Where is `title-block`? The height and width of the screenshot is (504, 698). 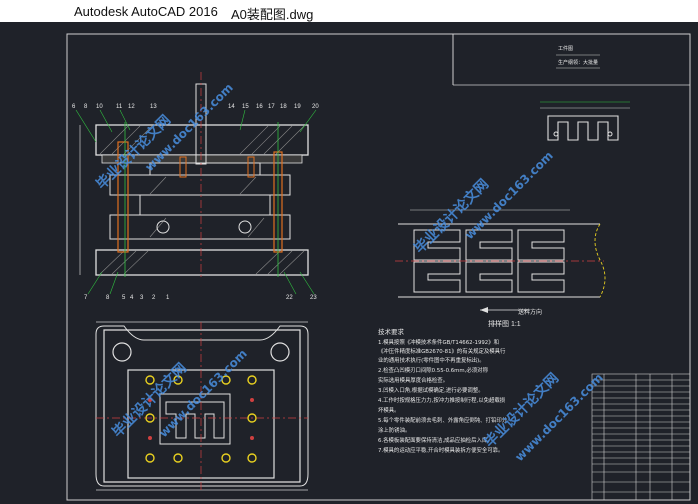 title-block is located at coordinates (641, 437).